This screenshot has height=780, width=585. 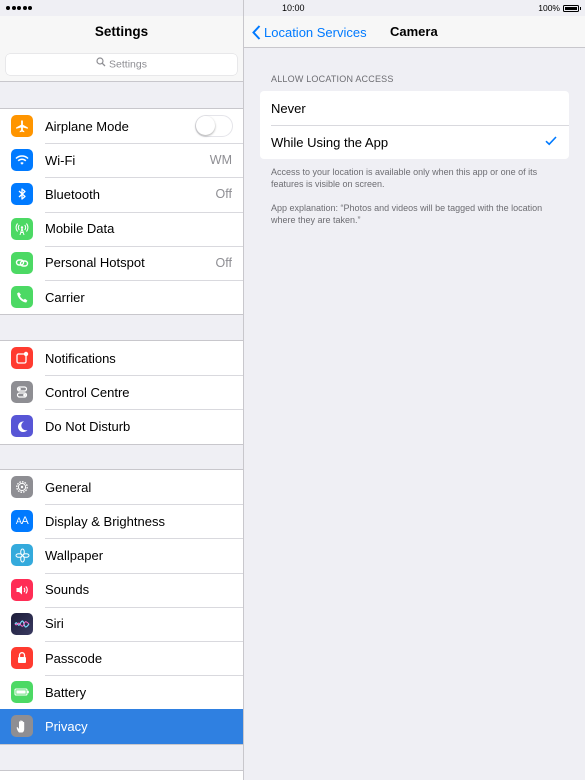 I want to click on wifi-network-value: WM, so click(x=220, y=160).